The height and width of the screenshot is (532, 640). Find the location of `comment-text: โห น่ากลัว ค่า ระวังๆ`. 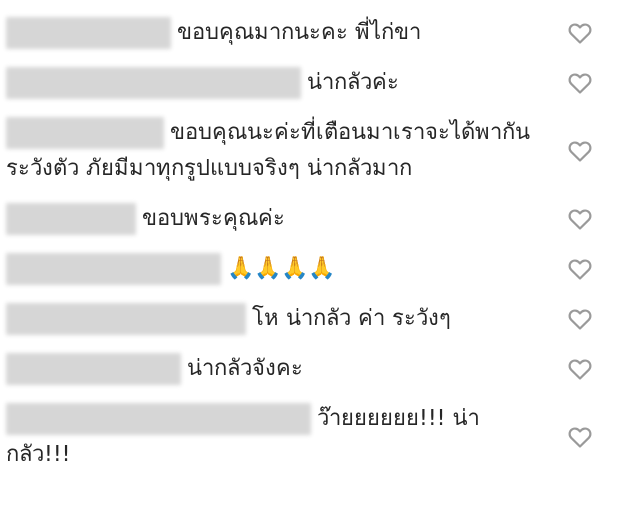

comment-text: โห น่ากลัว ค่า ระวังๆ is located at coordinates (267, 319).